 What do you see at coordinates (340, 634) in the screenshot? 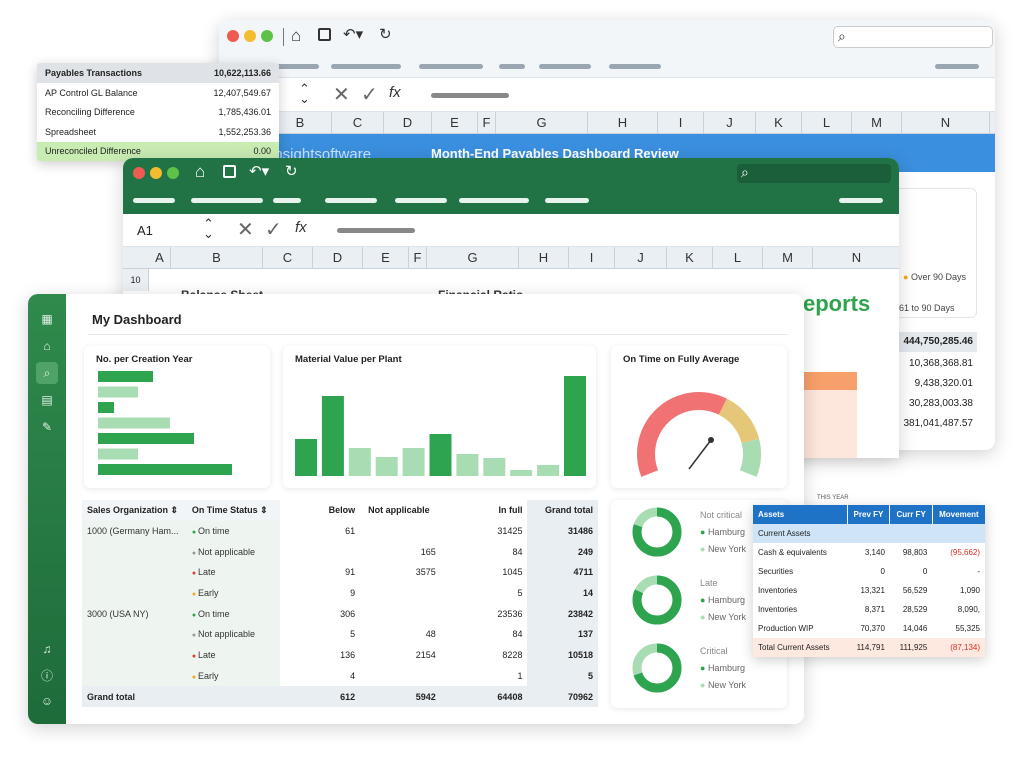
I see `table-row: ● Not applicable 5 48 84 137` at bounding box center [340, 634].